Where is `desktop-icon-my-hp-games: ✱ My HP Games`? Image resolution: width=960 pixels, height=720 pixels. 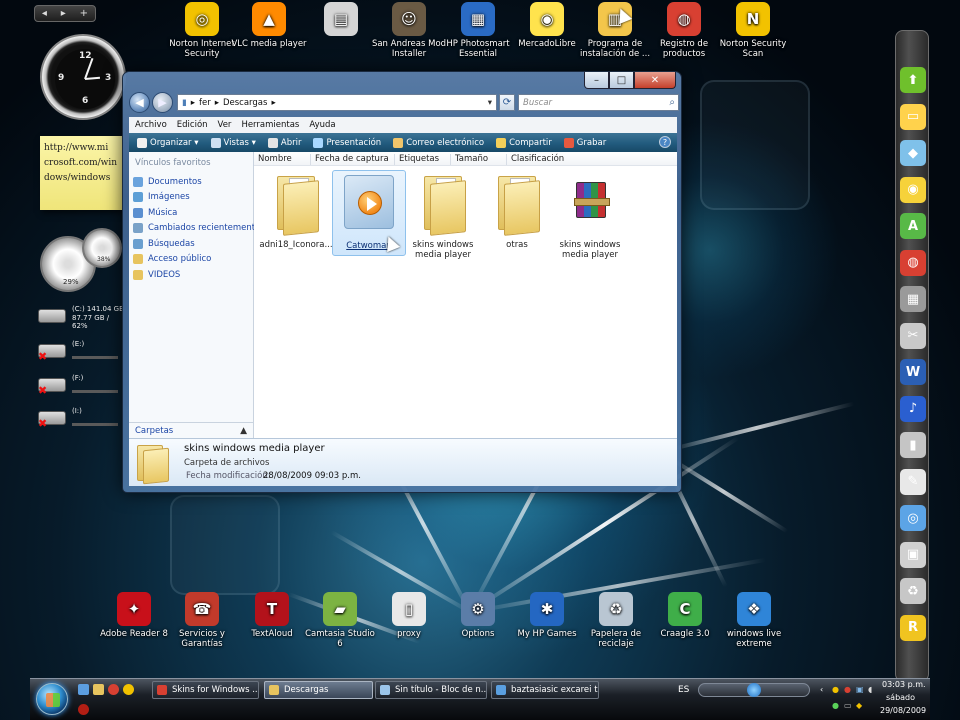
desktop-icon-my-hp-games: ✱ My HP Games is located at coordinates (547, 615).